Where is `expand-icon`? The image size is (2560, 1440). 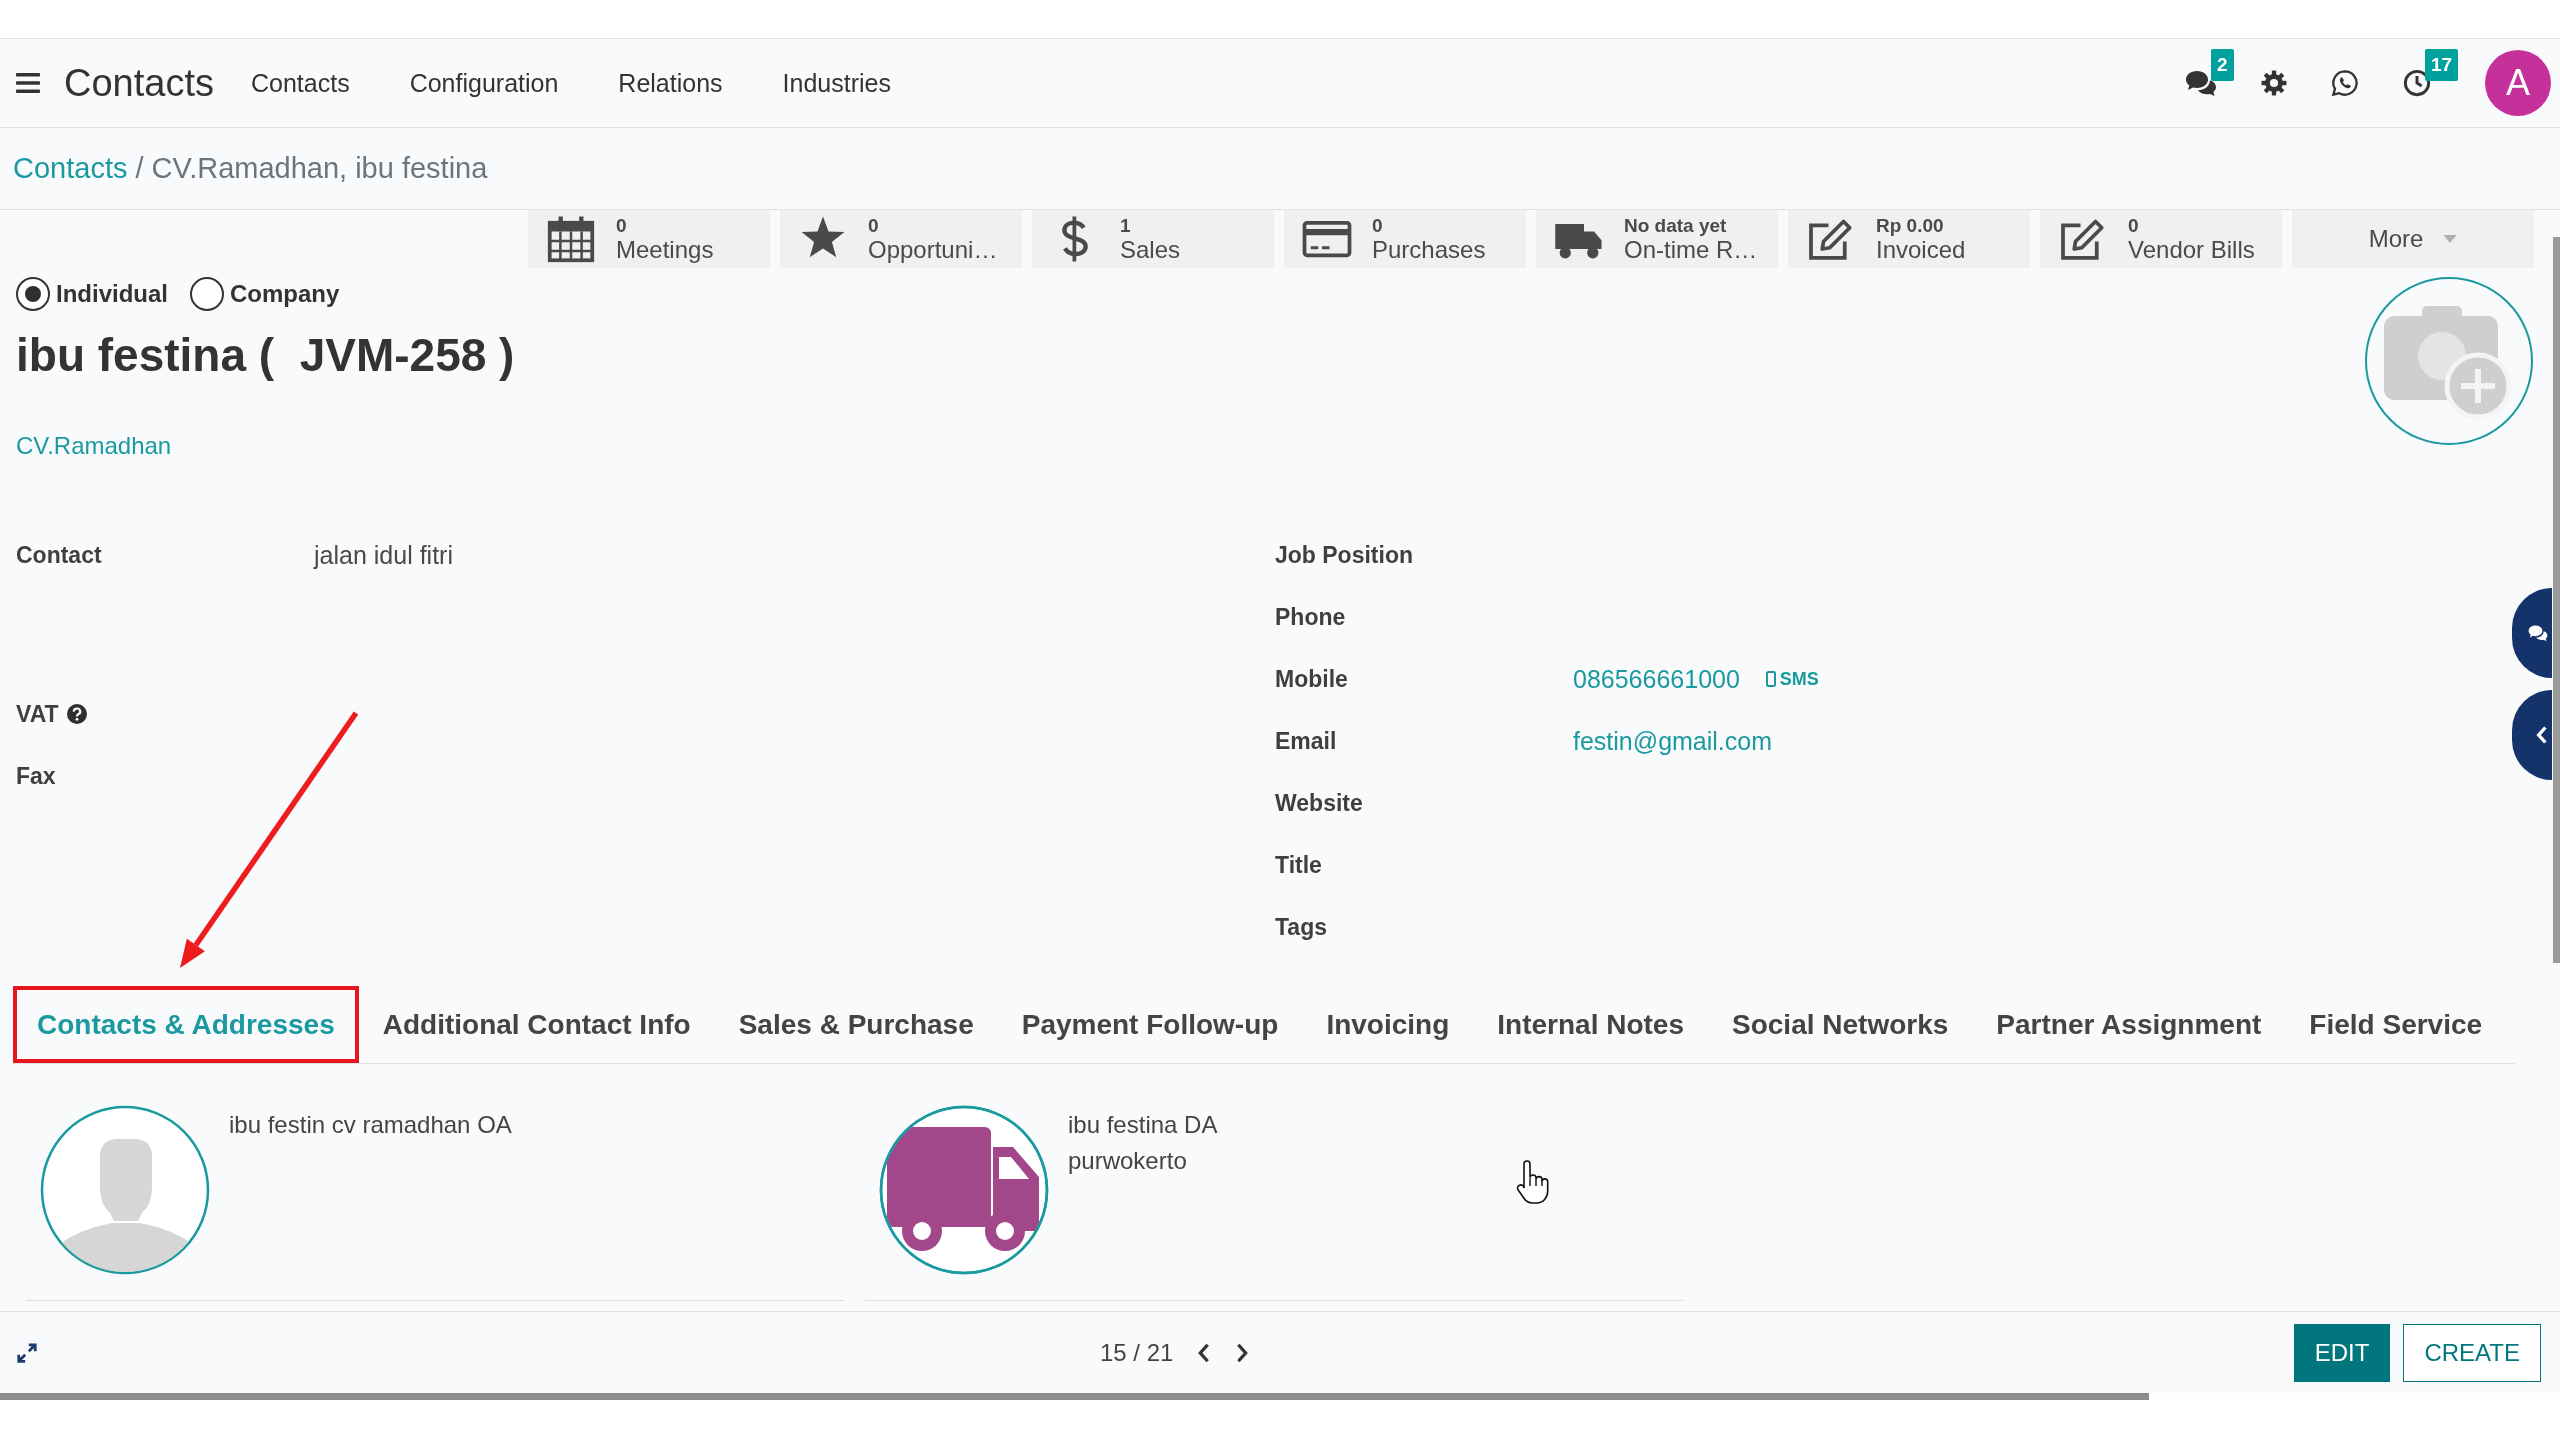
expand-icon is located at coordinates (27, 1352).